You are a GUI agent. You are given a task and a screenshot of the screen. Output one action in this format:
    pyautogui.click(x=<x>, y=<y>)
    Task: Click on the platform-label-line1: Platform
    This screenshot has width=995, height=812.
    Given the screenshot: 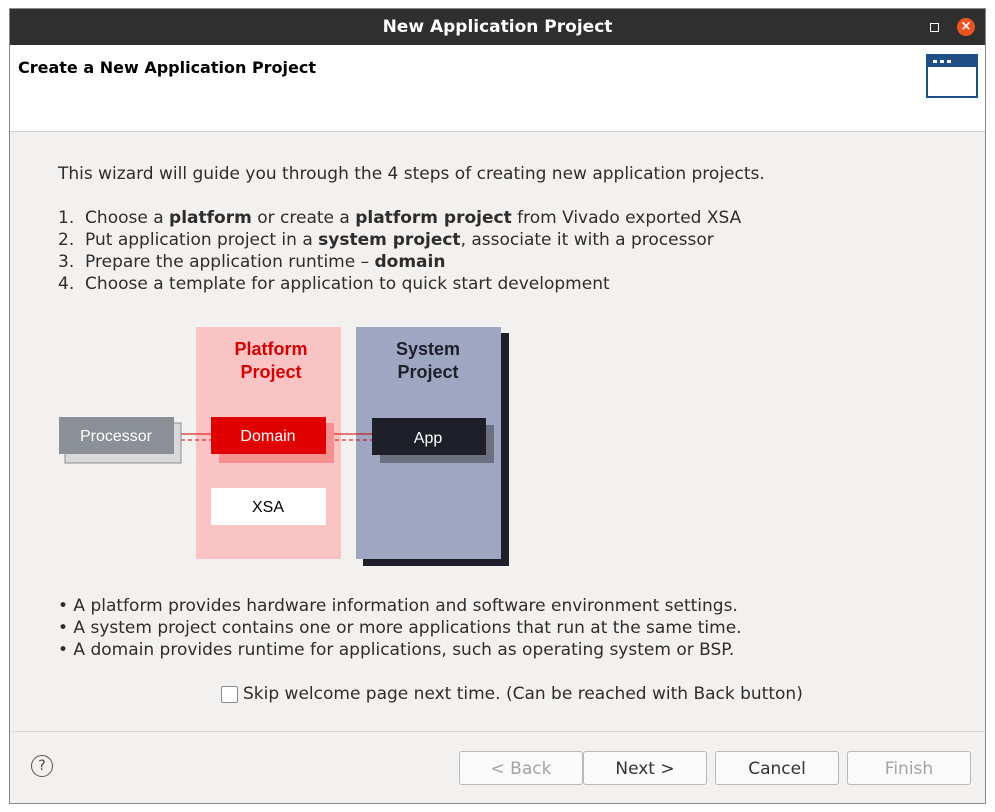 What is the action you would take?
    pyautogui.click(x=270, y=349)
    